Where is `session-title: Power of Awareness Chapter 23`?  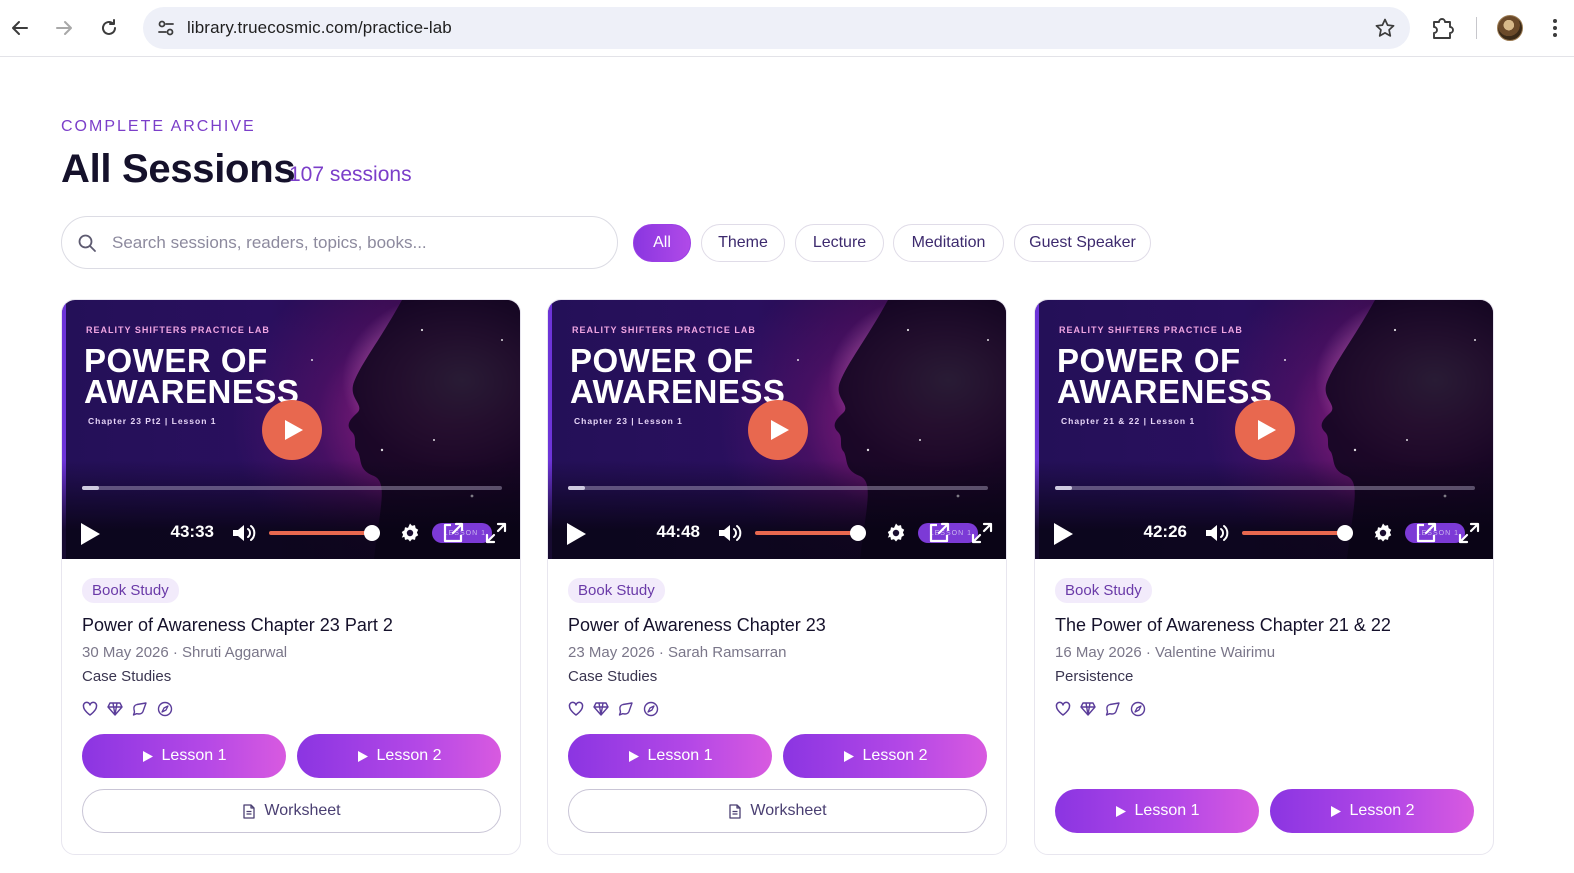
session-title: Power of Awareness Chapter 23 is located at coordinates (778, 625).